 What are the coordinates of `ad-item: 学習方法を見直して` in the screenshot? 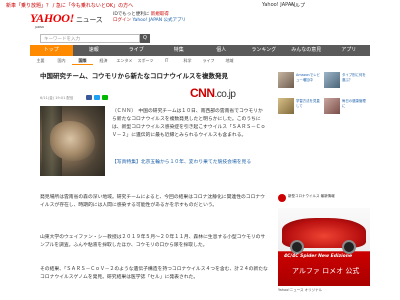 It's located at (299, 109).